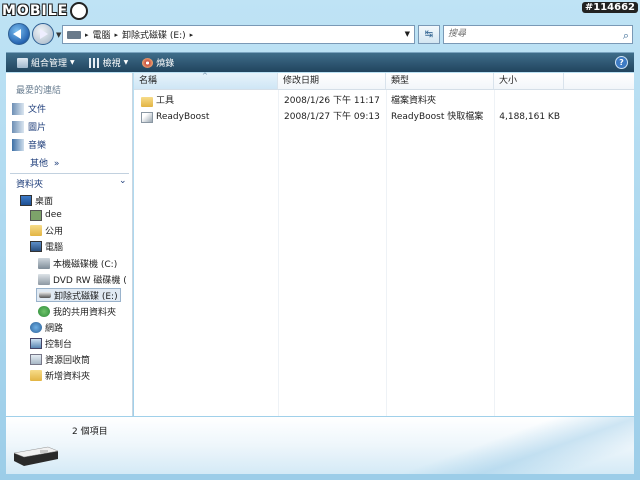 The image size is (640, 480). Describe the element at coordinates (508, 81) in the screenshot. I see `column-label: 大小` at that location.